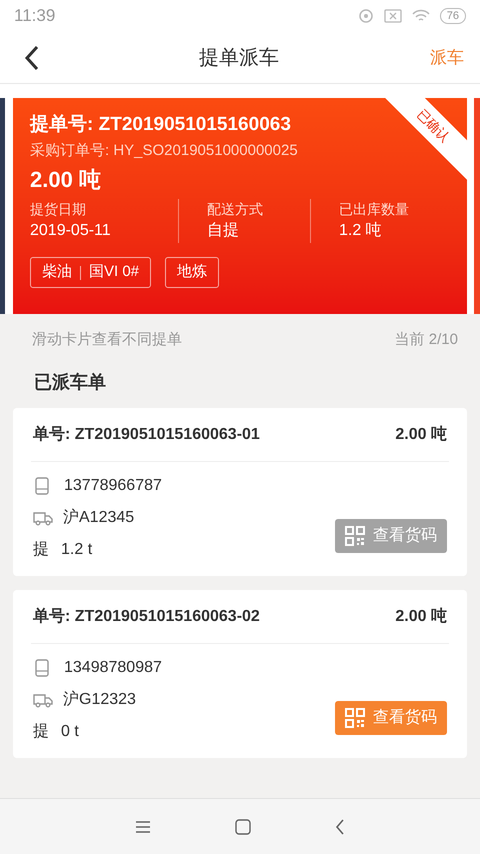 The width and height of the screenshot is (480, 854). I want to click on menu-icon, so click(143, 827).